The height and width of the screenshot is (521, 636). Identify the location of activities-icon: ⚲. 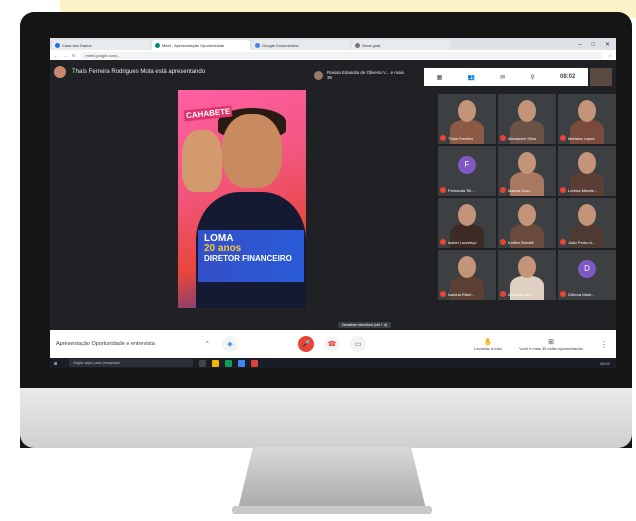
(532, 77).